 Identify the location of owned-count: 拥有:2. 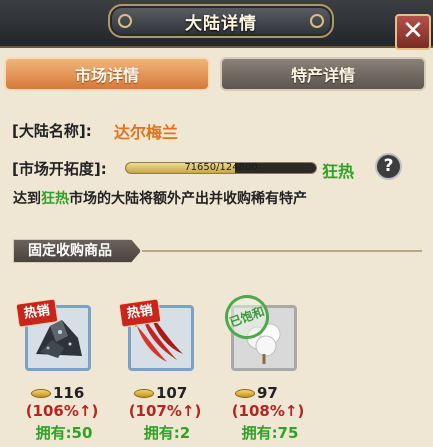
(167, 433).